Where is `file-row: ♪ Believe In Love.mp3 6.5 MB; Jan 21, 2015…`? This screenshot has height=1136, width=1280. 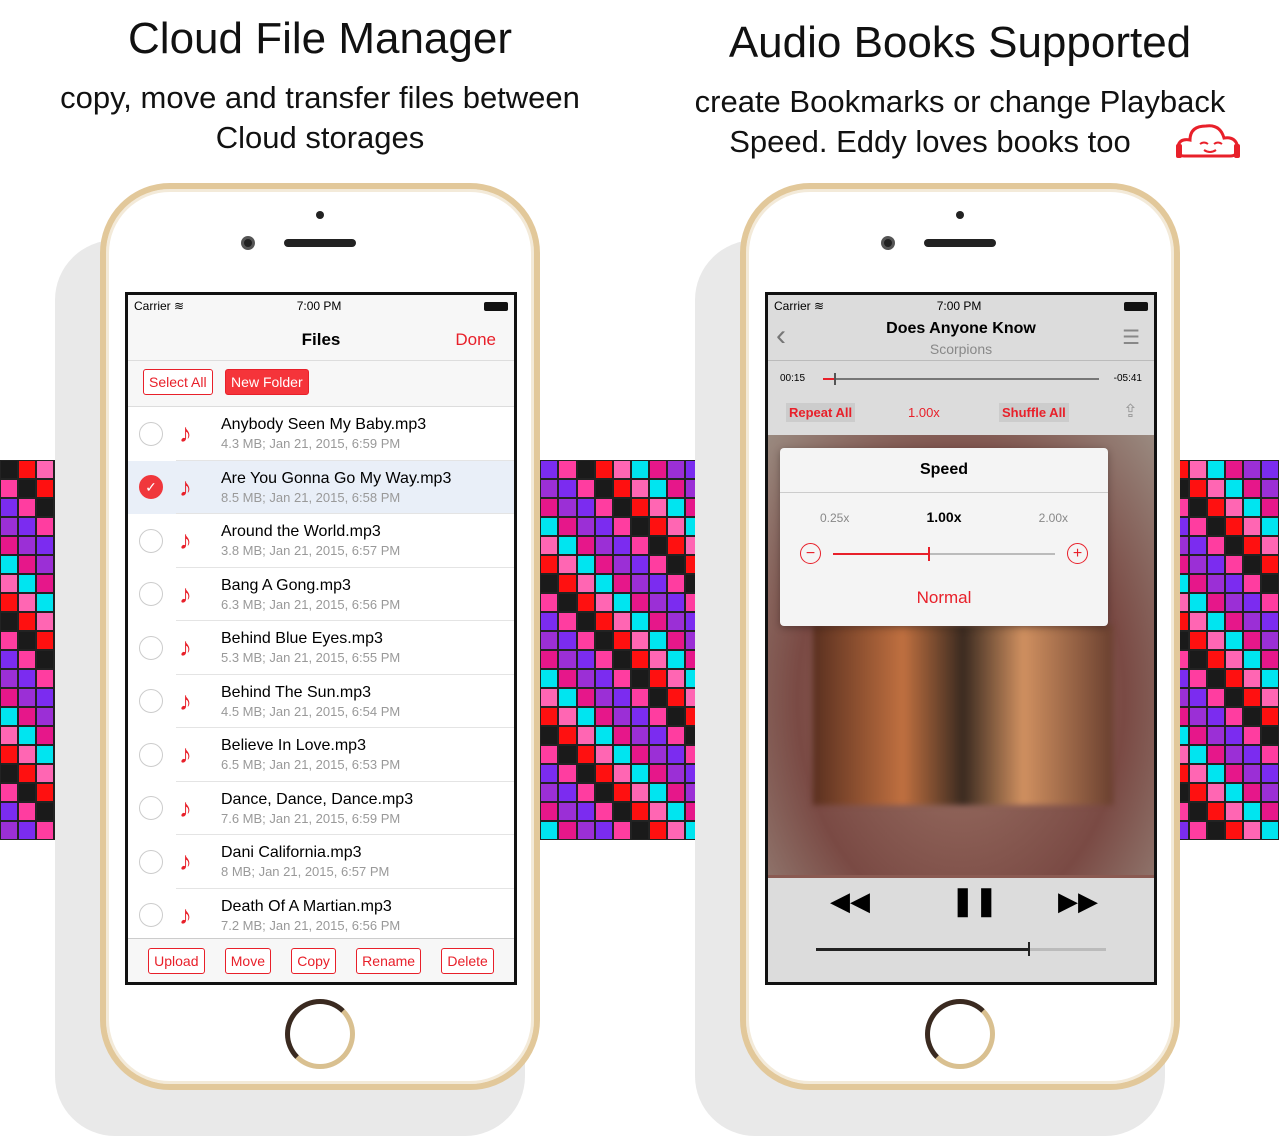 file-row: ♪ Believe In Love.mp3 6.5 MB; Jan 21, 2015… is located at coordinates (321, 755).